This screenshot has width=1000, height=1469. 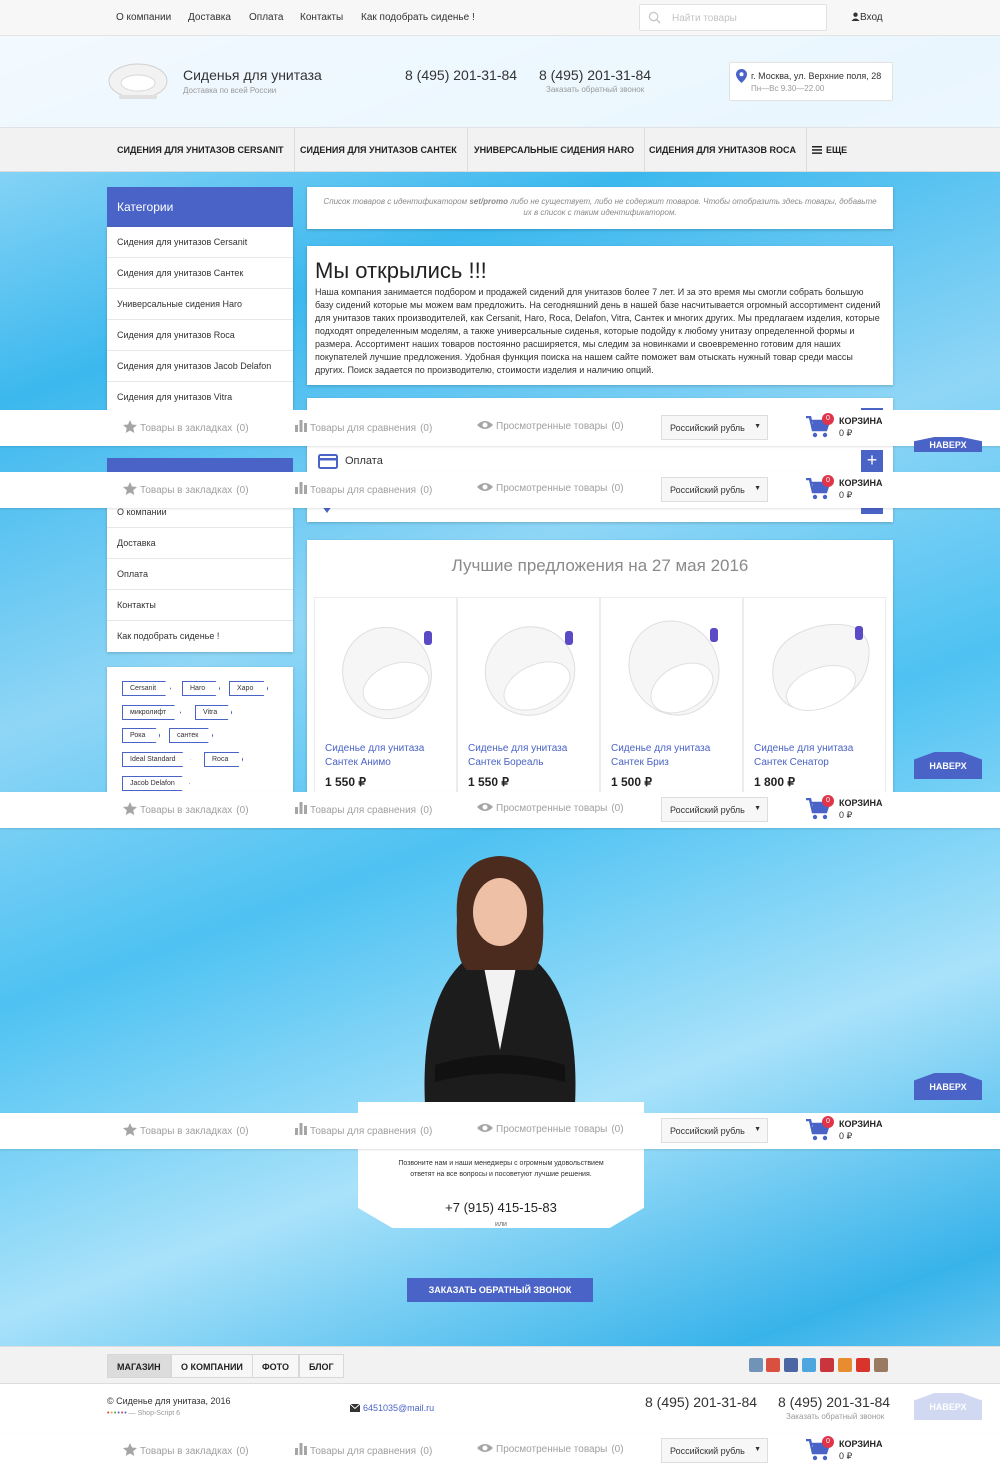 I want to click on footer-tab-blog: БЛОГ, so click(x=321, y=1366).